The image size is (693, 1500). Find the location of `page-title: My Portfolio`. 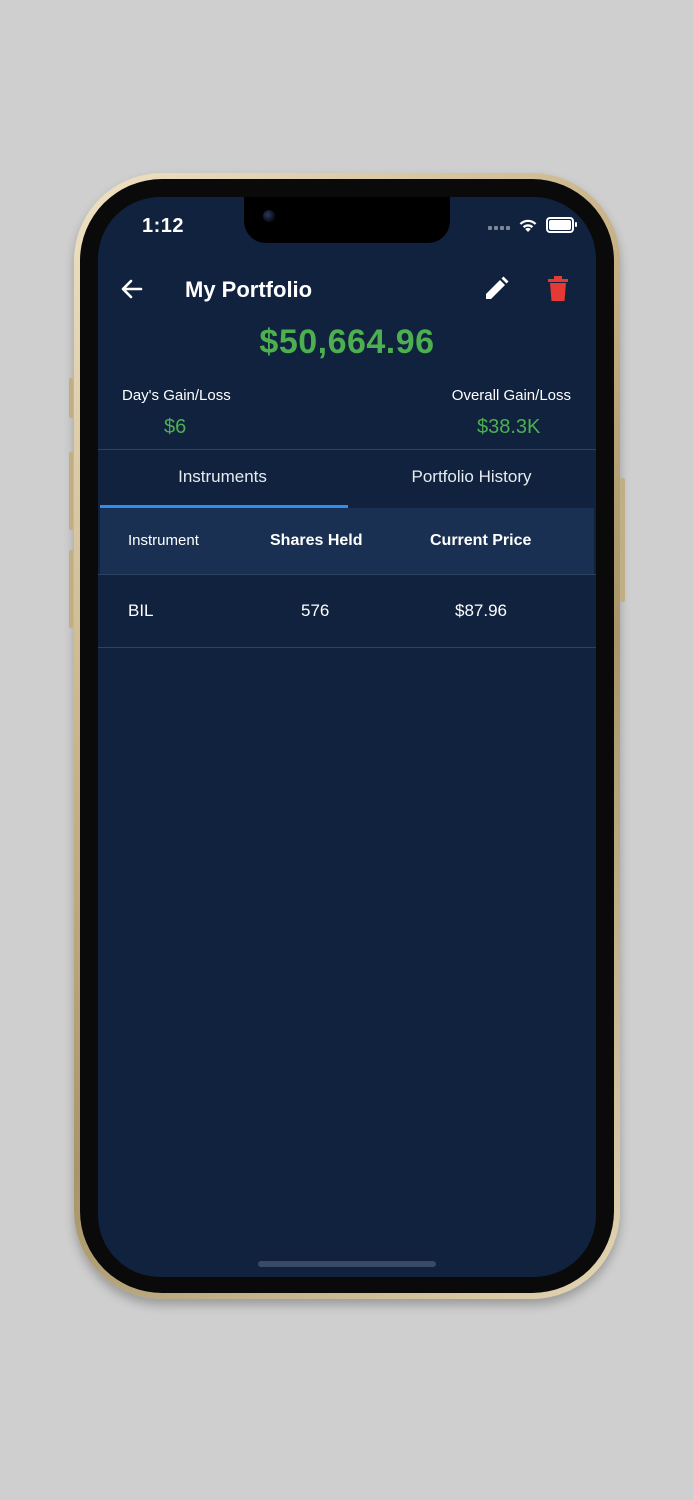

page-title: My Portfolio is located at coordinates (249, 289).